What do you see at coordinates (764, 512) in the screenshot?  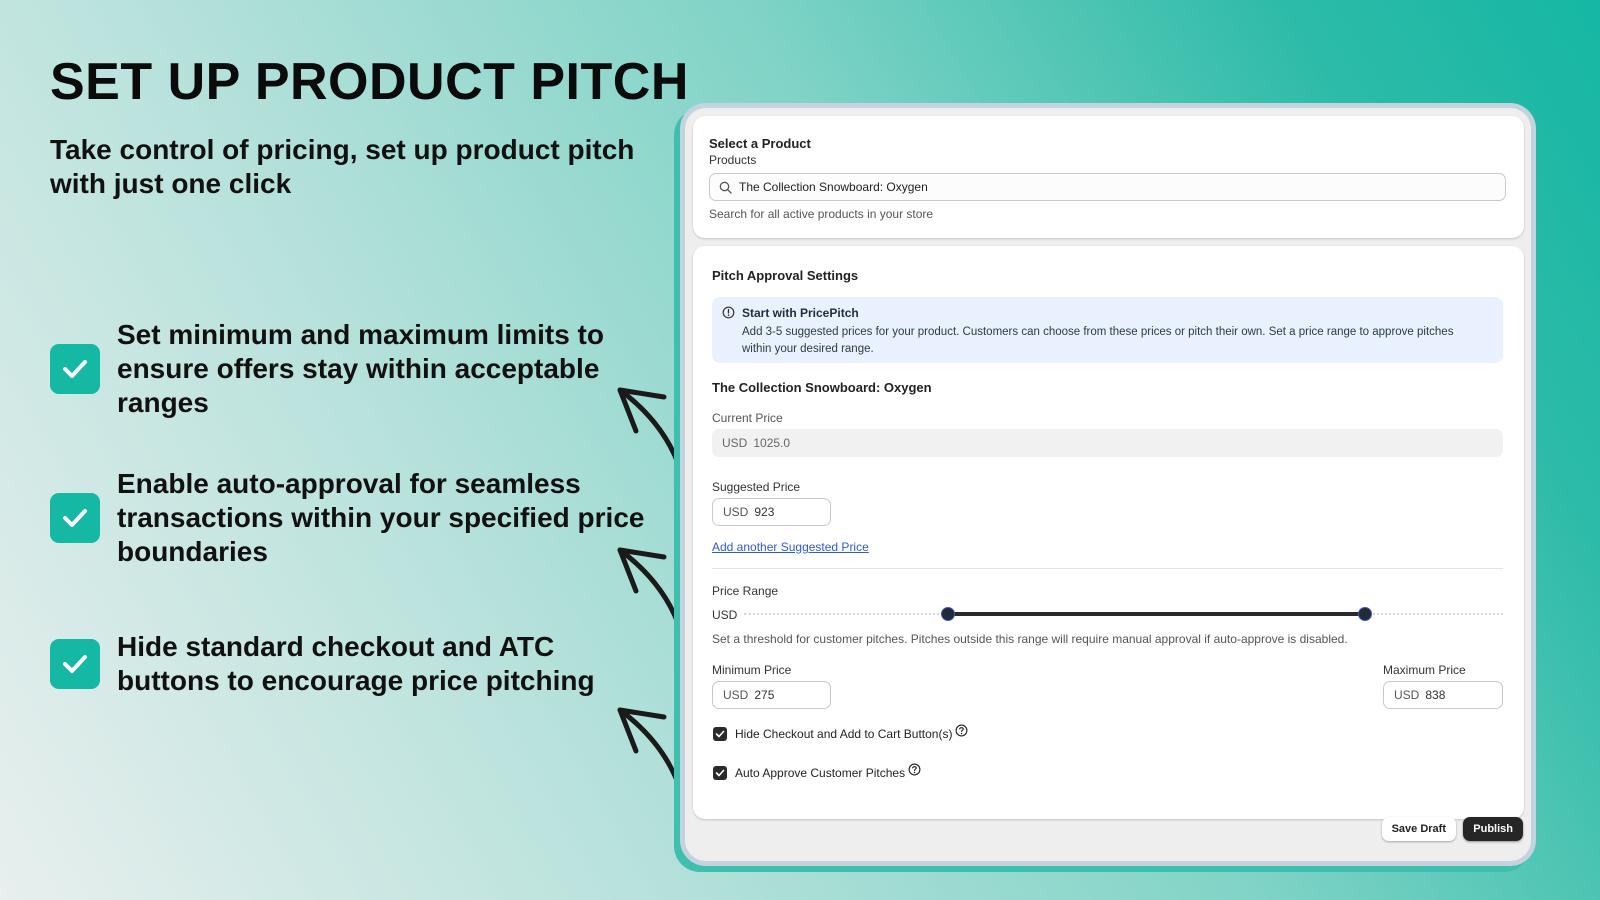 I see `suggested-price-value: 923` at bounding box center [764, 512].